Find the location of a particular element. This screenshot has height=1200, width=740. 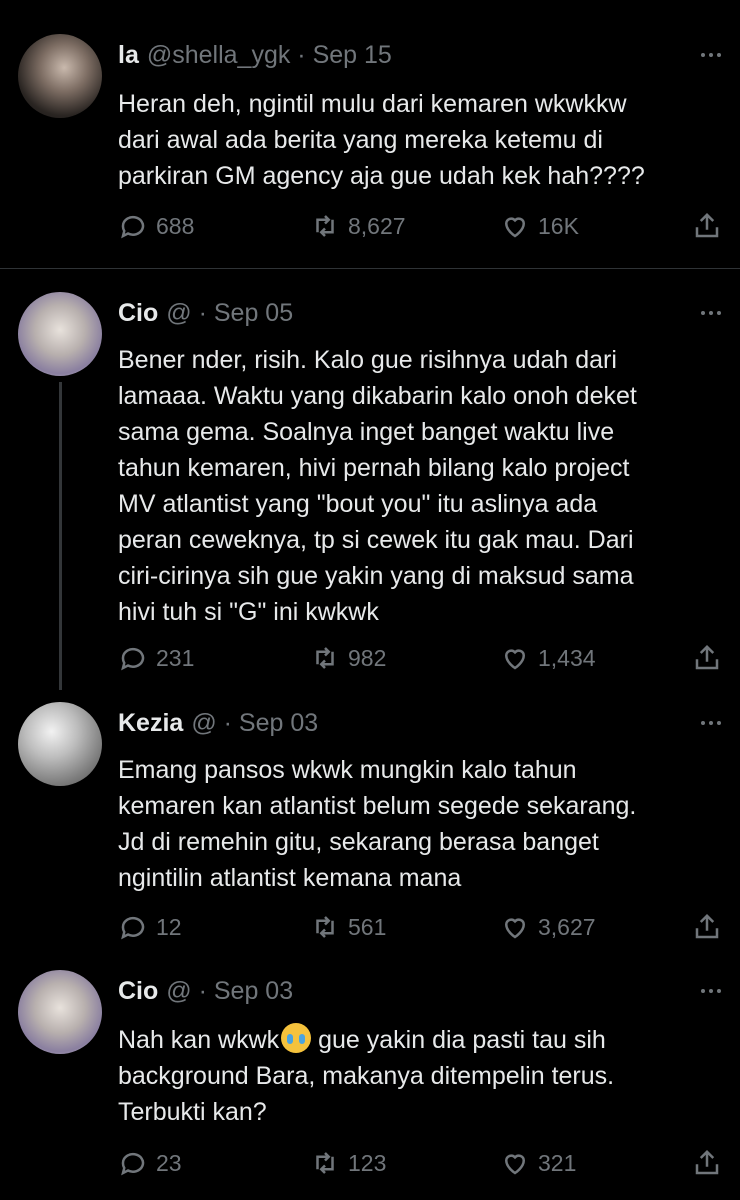

reply-count: 12 is located at coordinates (169, 926).